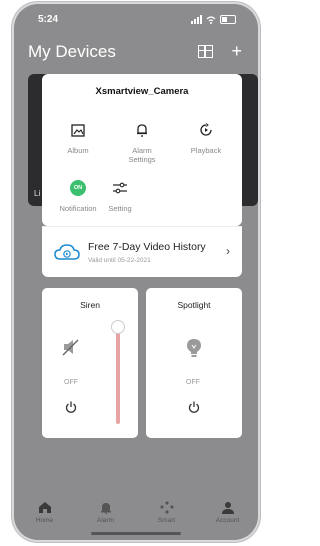 The image size is (320, 546). Describe the element at coordinates (206, 130) in the screenshot. I see `playback-icon` at that location.